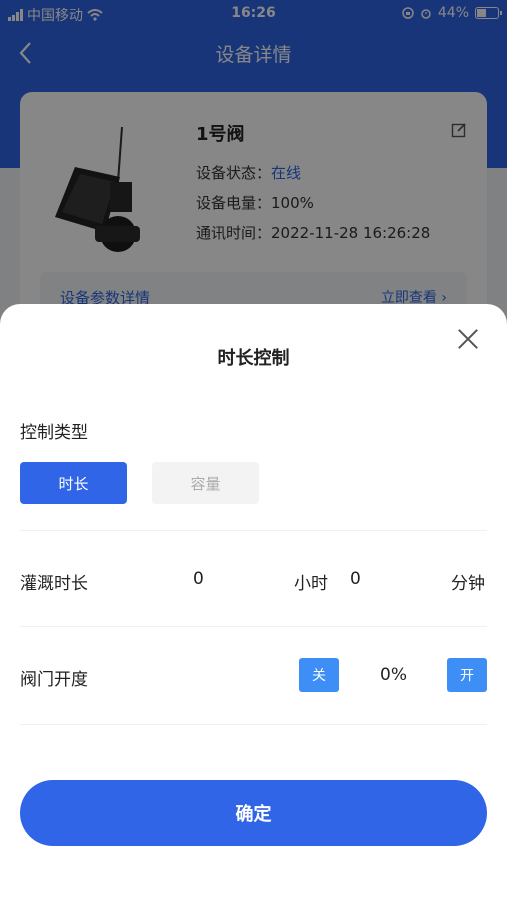 The height and width of the screenshot is (900, 507). I want to click on hours-input: 0, so click(198, 579).